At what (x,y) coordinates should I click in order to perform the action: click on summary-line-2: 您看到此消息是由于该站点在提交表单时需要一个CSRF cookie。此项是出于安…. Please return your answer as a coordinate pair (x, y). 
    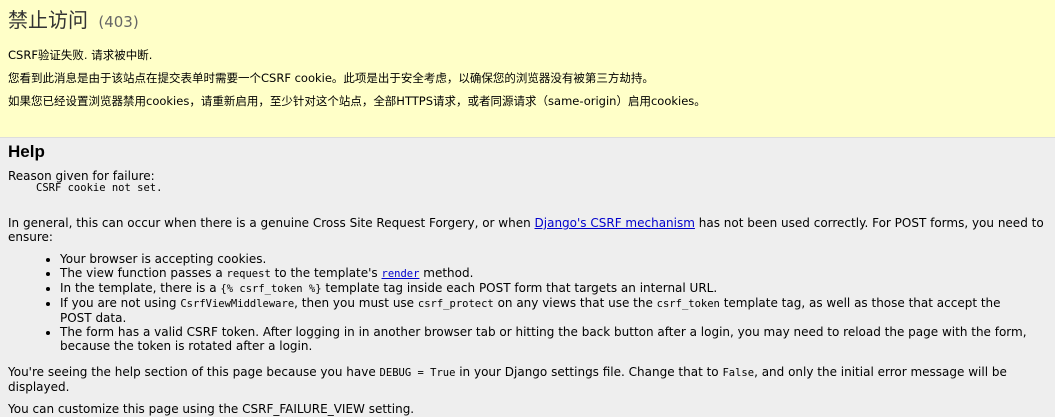
    Looking at the image, I should click on (331, 78).